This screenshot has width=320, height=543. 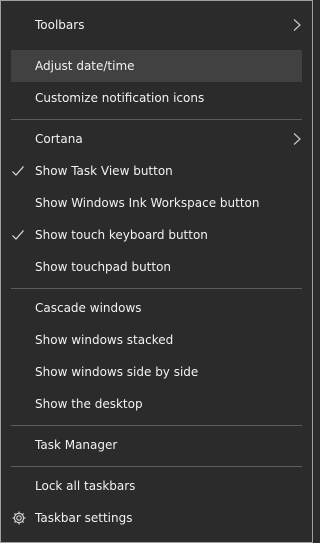 What do you see at coordinates (156, 404) in the screenshot?
I see `menu-item-show-desktop: Show the desktop` at bounding box center [156, 404].